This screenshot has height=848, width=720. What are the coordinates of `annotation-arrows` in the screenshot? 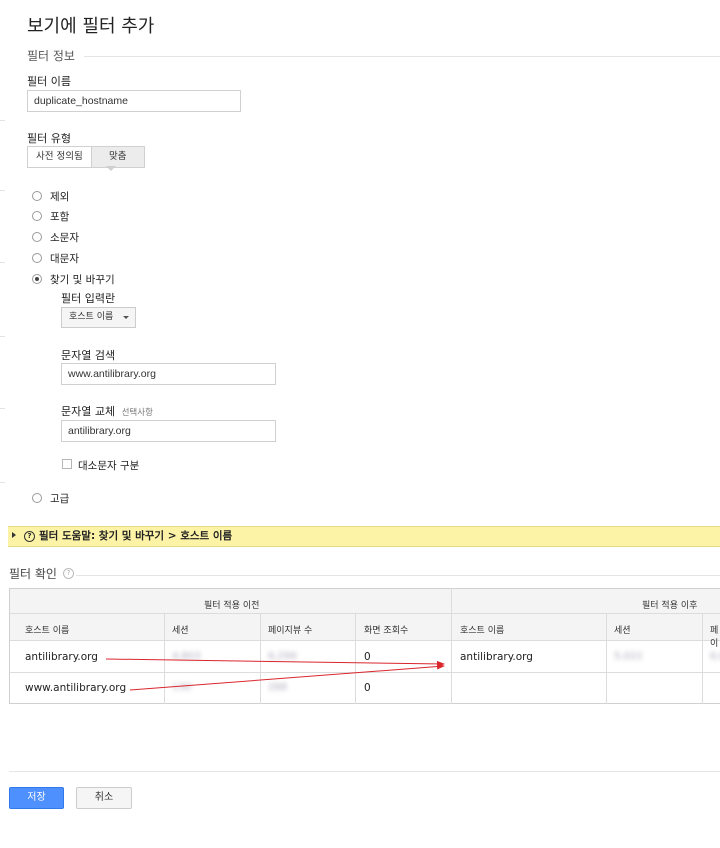 It's located at (275, 674).